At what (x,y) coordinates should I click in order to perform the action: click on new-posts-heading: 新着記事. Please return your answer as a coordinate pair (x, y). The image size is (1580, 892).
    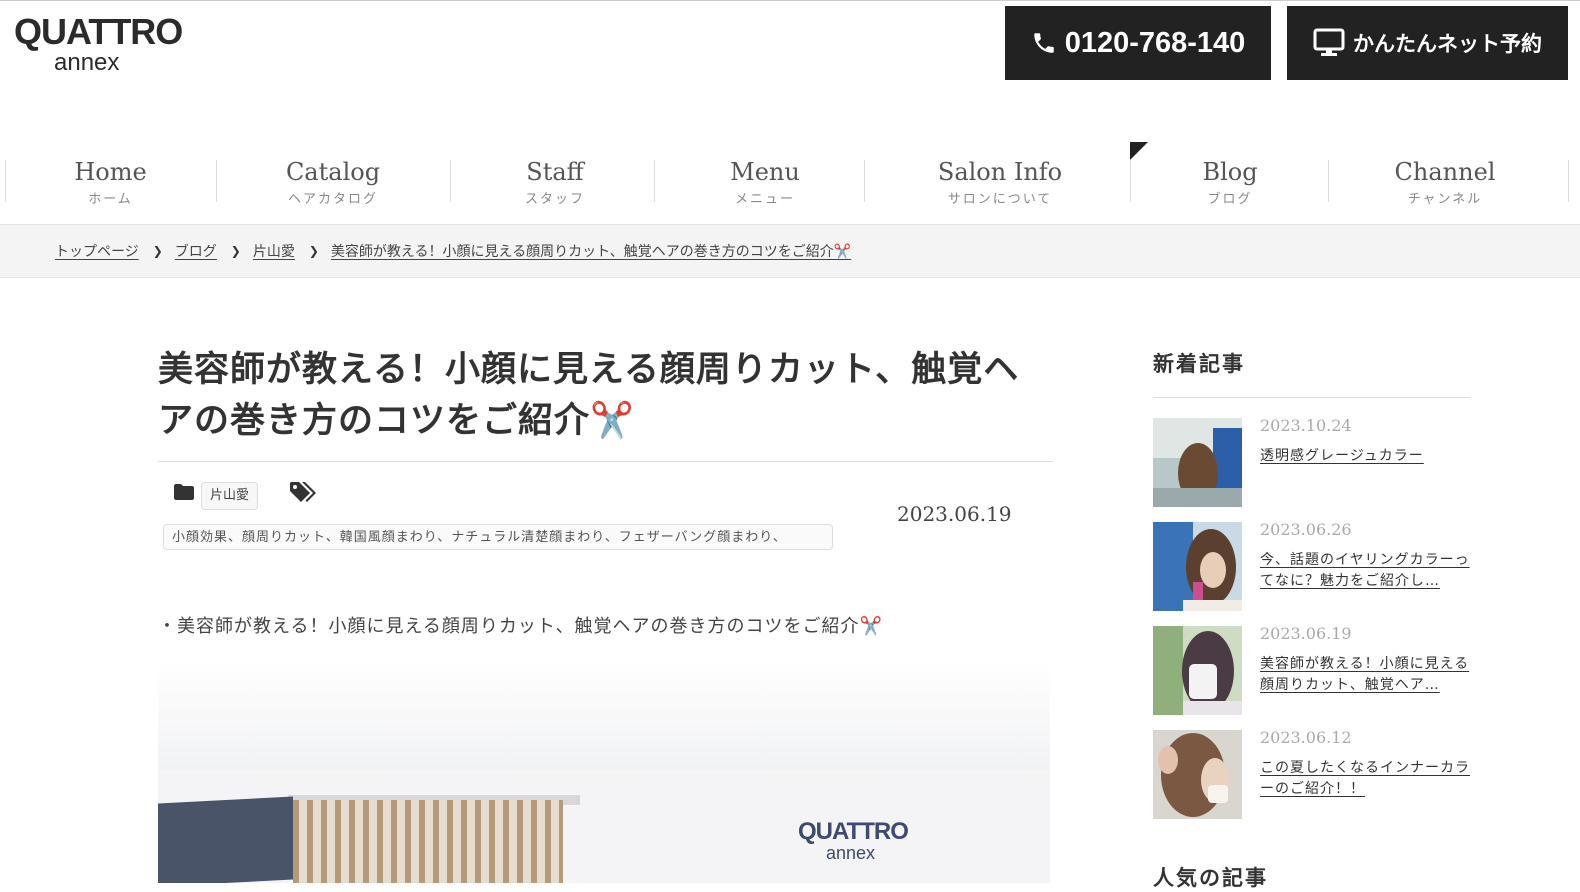
    Looking at the image, I should click on (1199, 364).